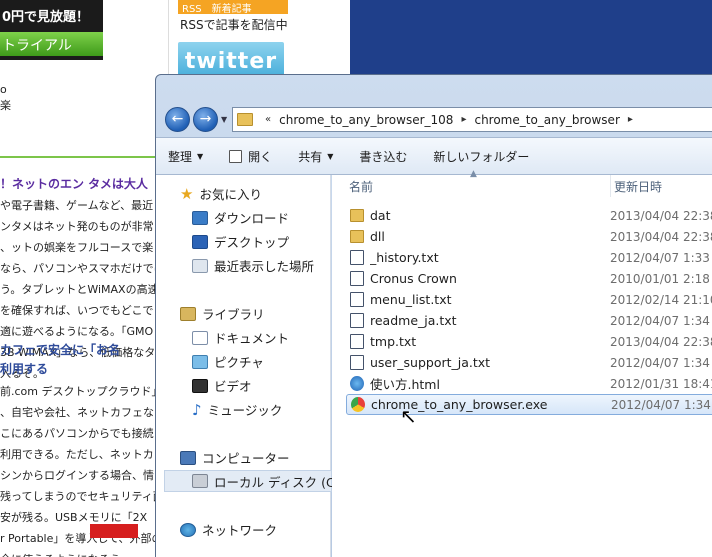  Describe the element at coordinates (636, 186) in the screenshot. I see `column-header-date: 更新日時` at that location.